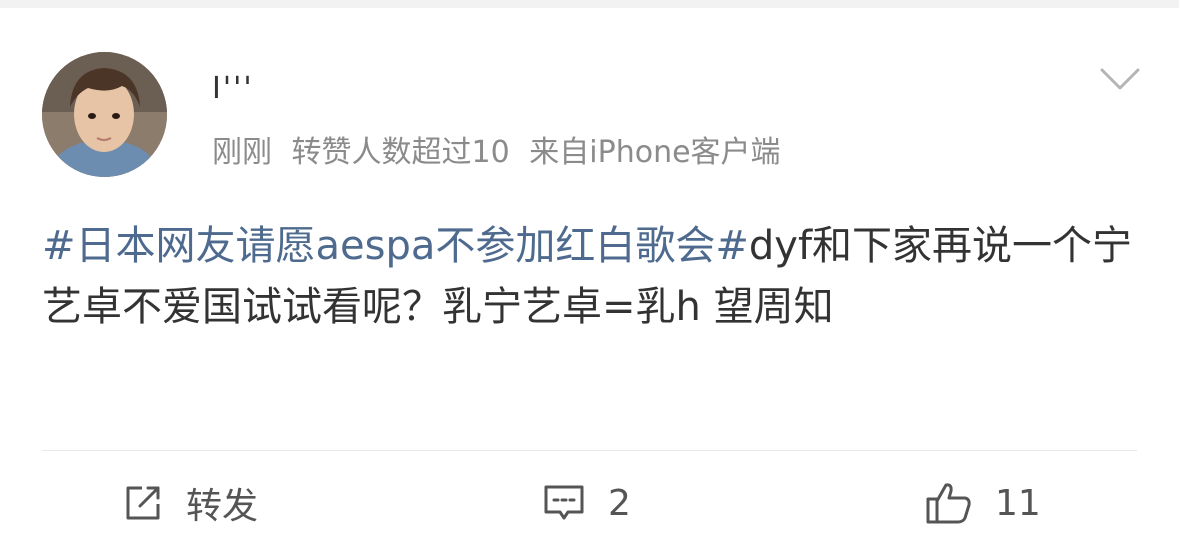  I want to click on reposts-note: 转赞人数超过10, so click(400, 152).